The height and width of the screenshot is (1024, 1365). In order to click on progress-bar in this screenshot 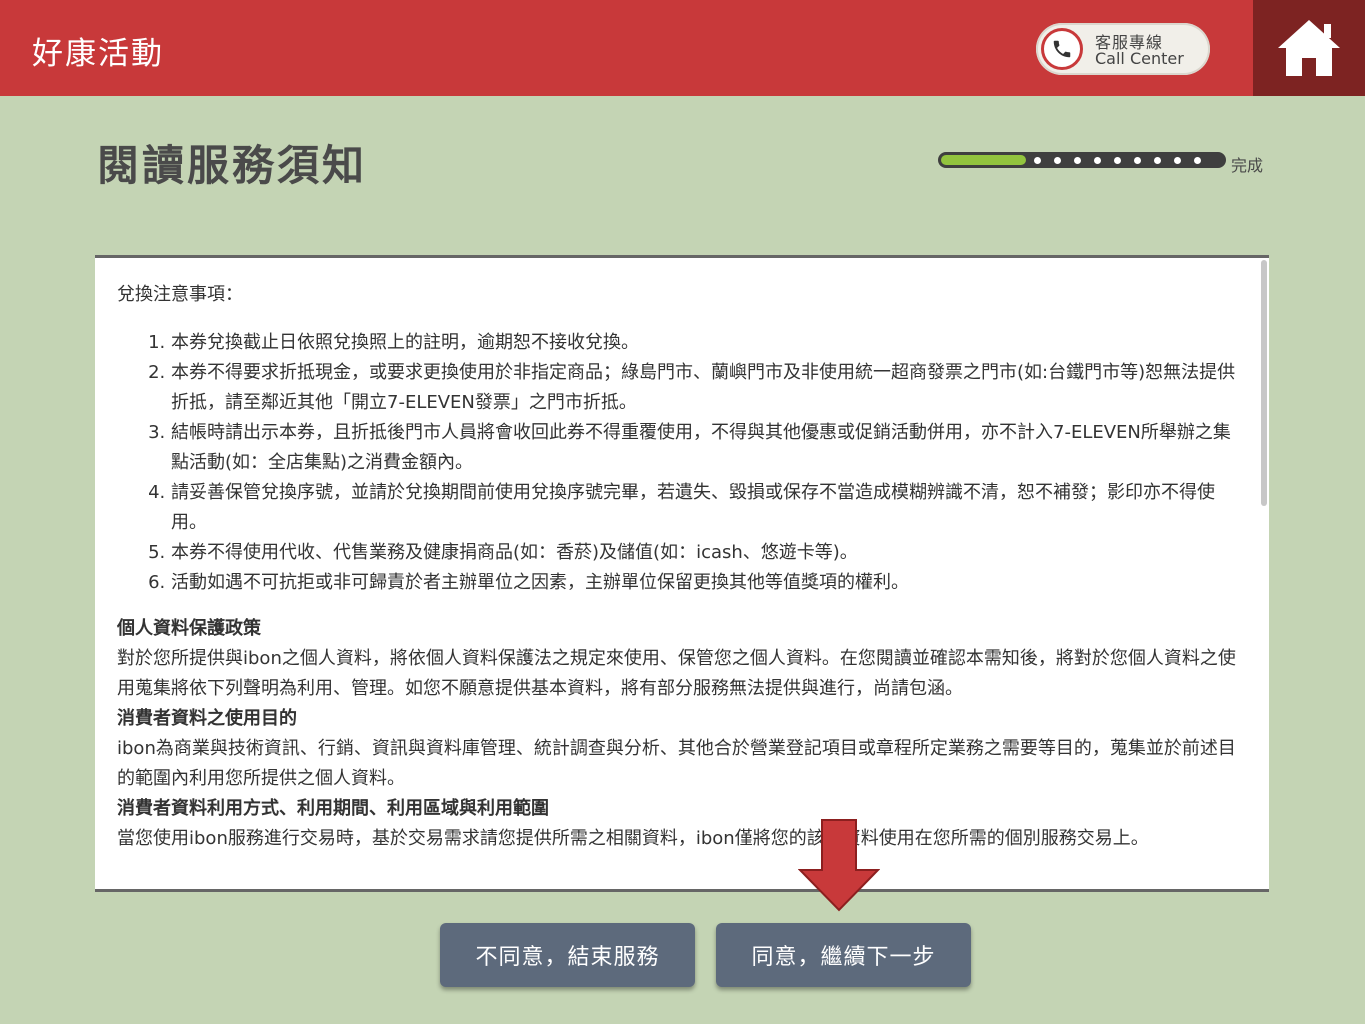, I will do `click(1082, 160)`.